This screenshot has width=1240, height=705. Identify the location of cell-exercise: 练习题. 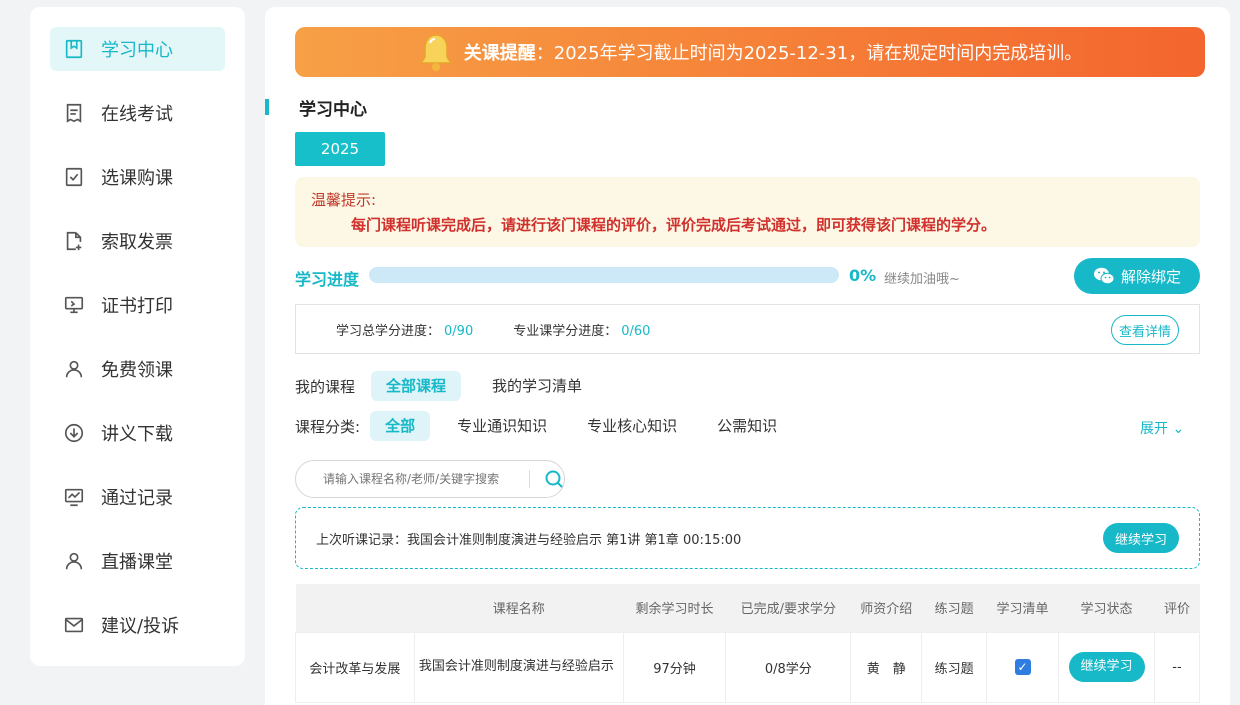
(954, 667).